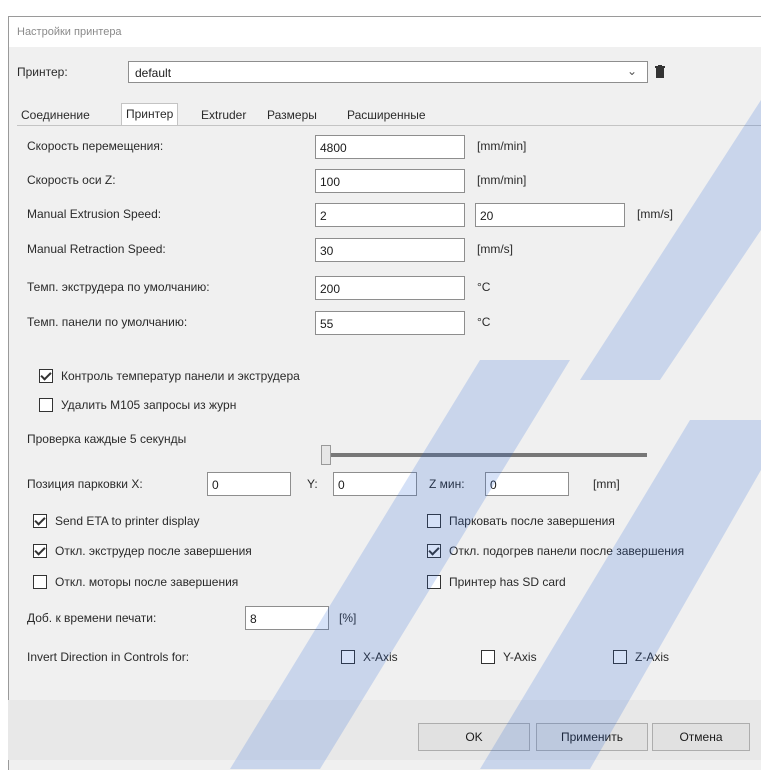  What do you see at coordinates (127, 521) in the screenshot?
I see `send-eta-label: Send ETA to printer display` at bounding box center [127, 521].